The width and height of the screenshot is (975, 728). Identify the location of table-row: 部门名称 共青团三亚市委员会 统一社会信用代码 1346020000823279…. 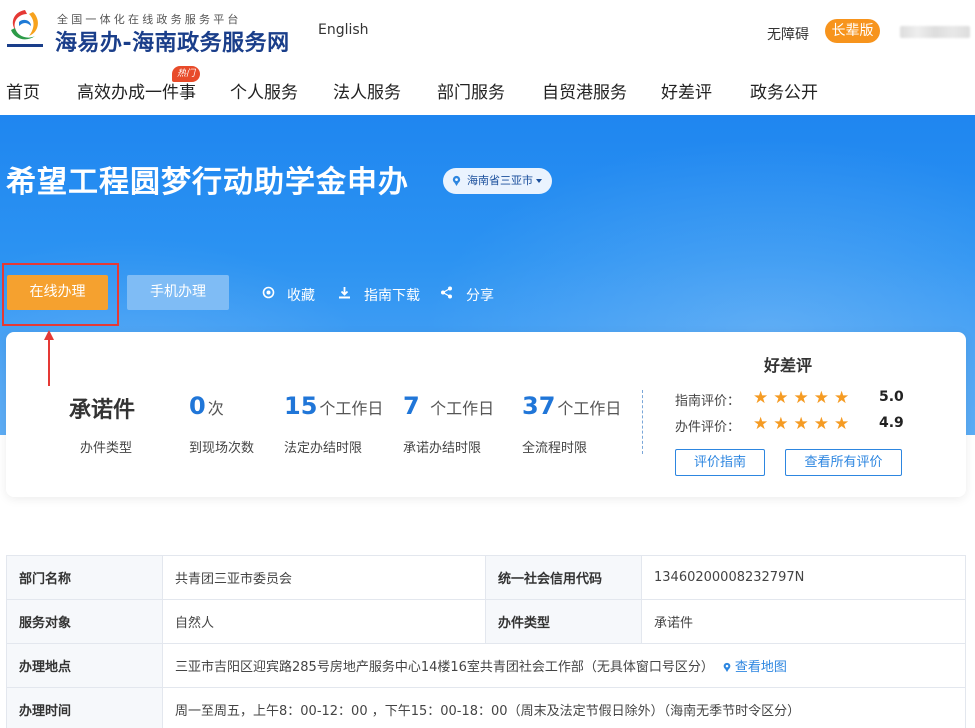
(486, 577).